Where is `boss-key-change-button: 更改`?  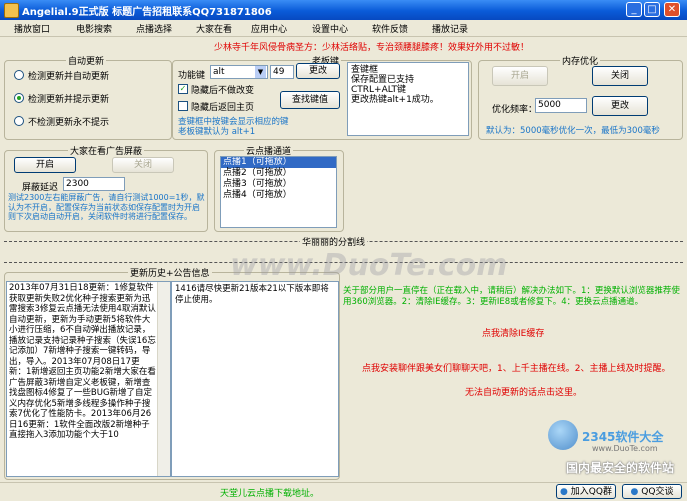 boss-key-change-button: 更改 is located at coordinates (318, 71).